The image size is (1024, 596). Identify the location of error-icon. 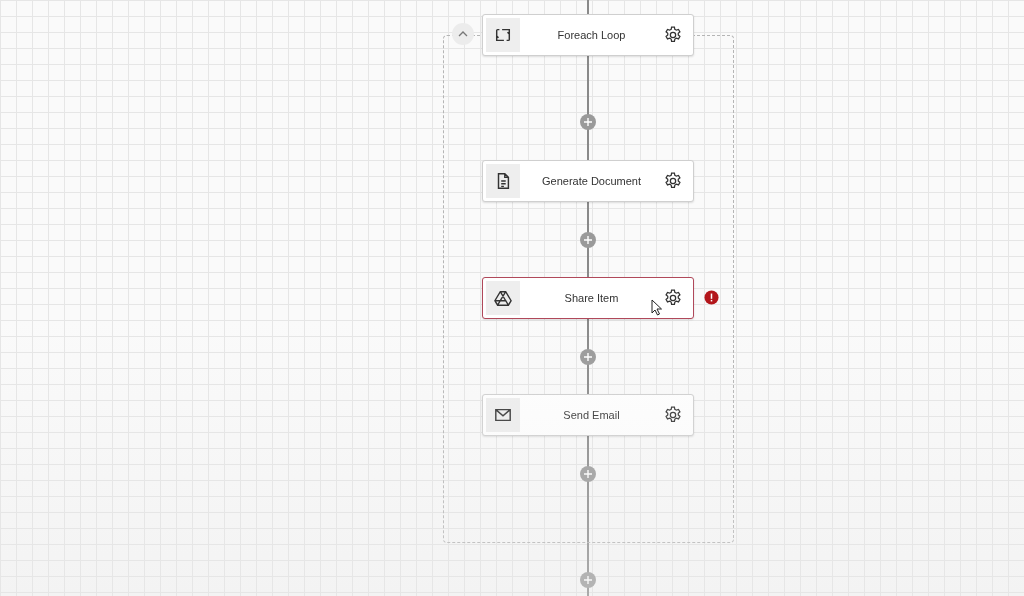
(711, 297).